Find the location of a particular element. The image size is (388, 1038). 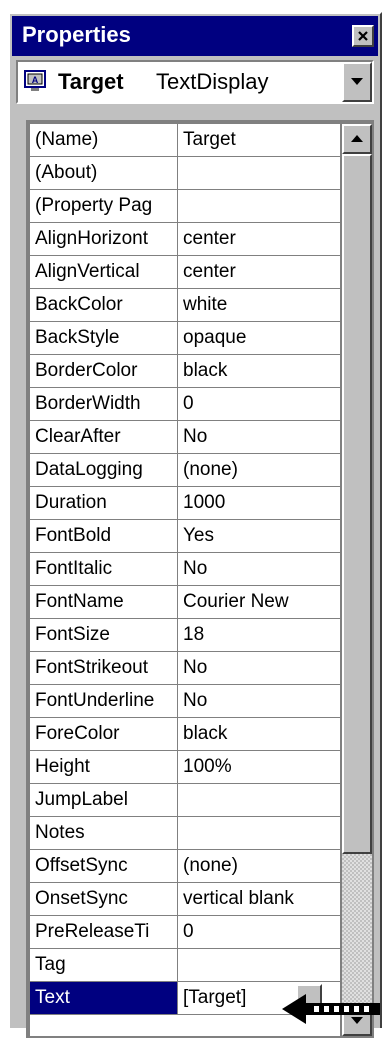

close-icon is located at coordinates (363, 36).